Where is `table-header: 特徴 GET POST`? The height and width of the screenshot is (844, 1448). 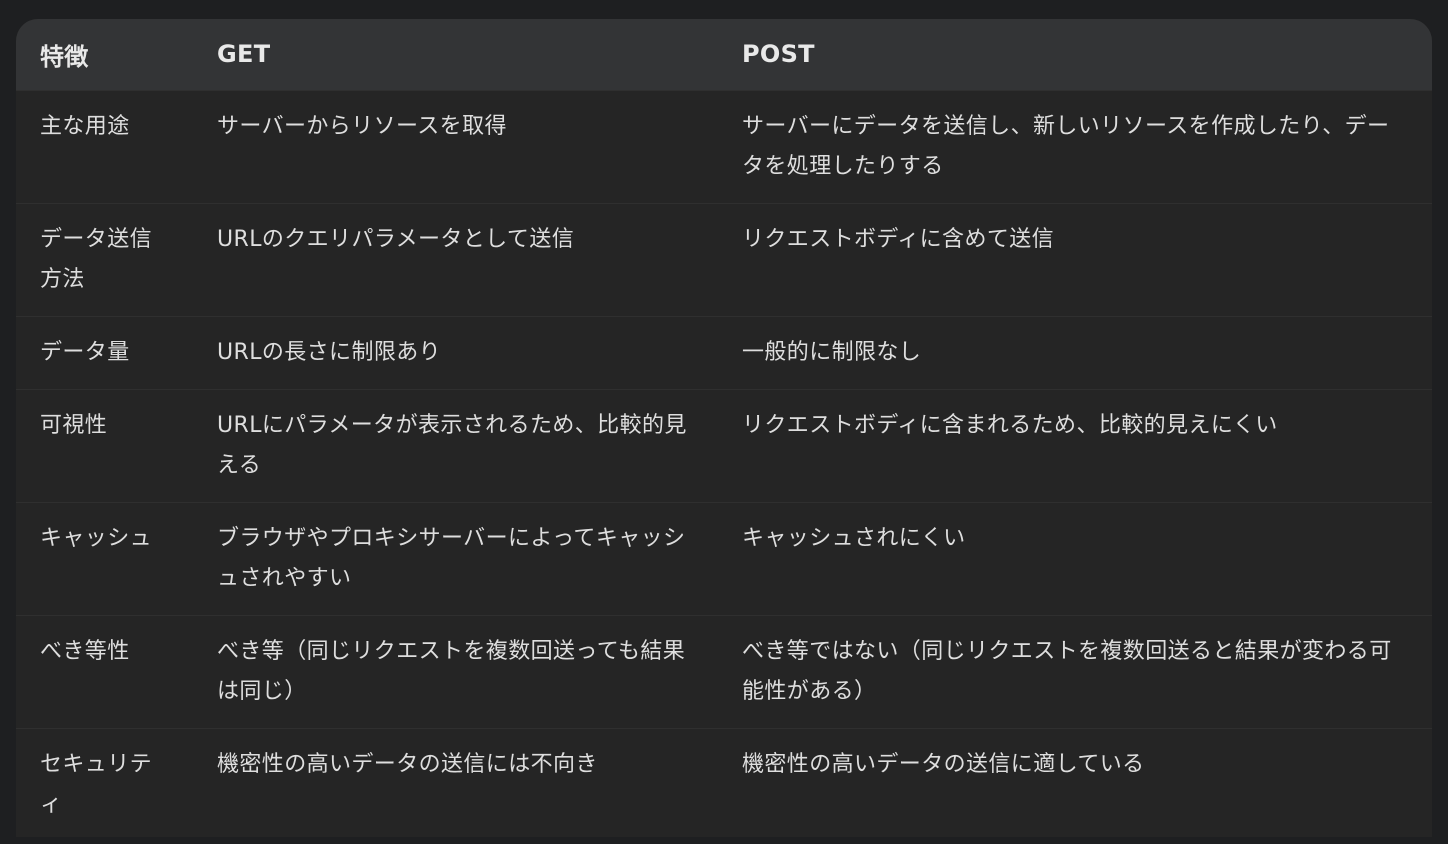
table-header: 特徴 GET POST is located at coordinates (724, 54).